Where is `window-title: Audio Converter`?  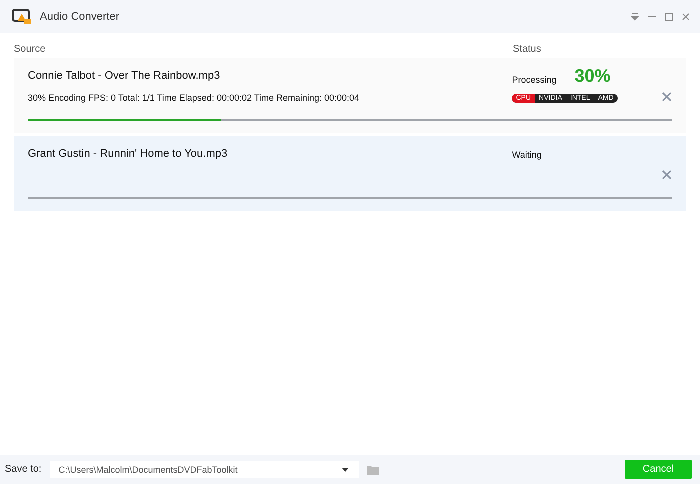
window-title: Audio Converter is located at coordinates (80, 16).